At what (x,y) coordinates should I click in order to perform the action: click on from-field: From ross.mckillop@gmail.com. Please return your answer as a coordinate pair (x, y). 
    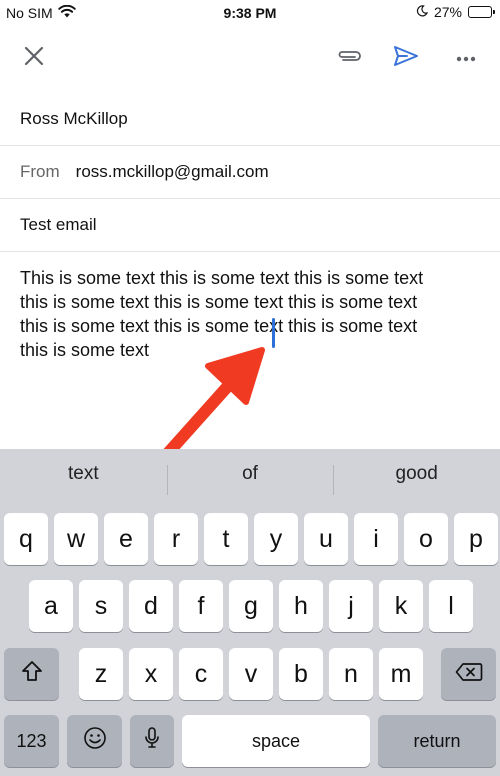
    Looking at the image, I should click on (250, 172).